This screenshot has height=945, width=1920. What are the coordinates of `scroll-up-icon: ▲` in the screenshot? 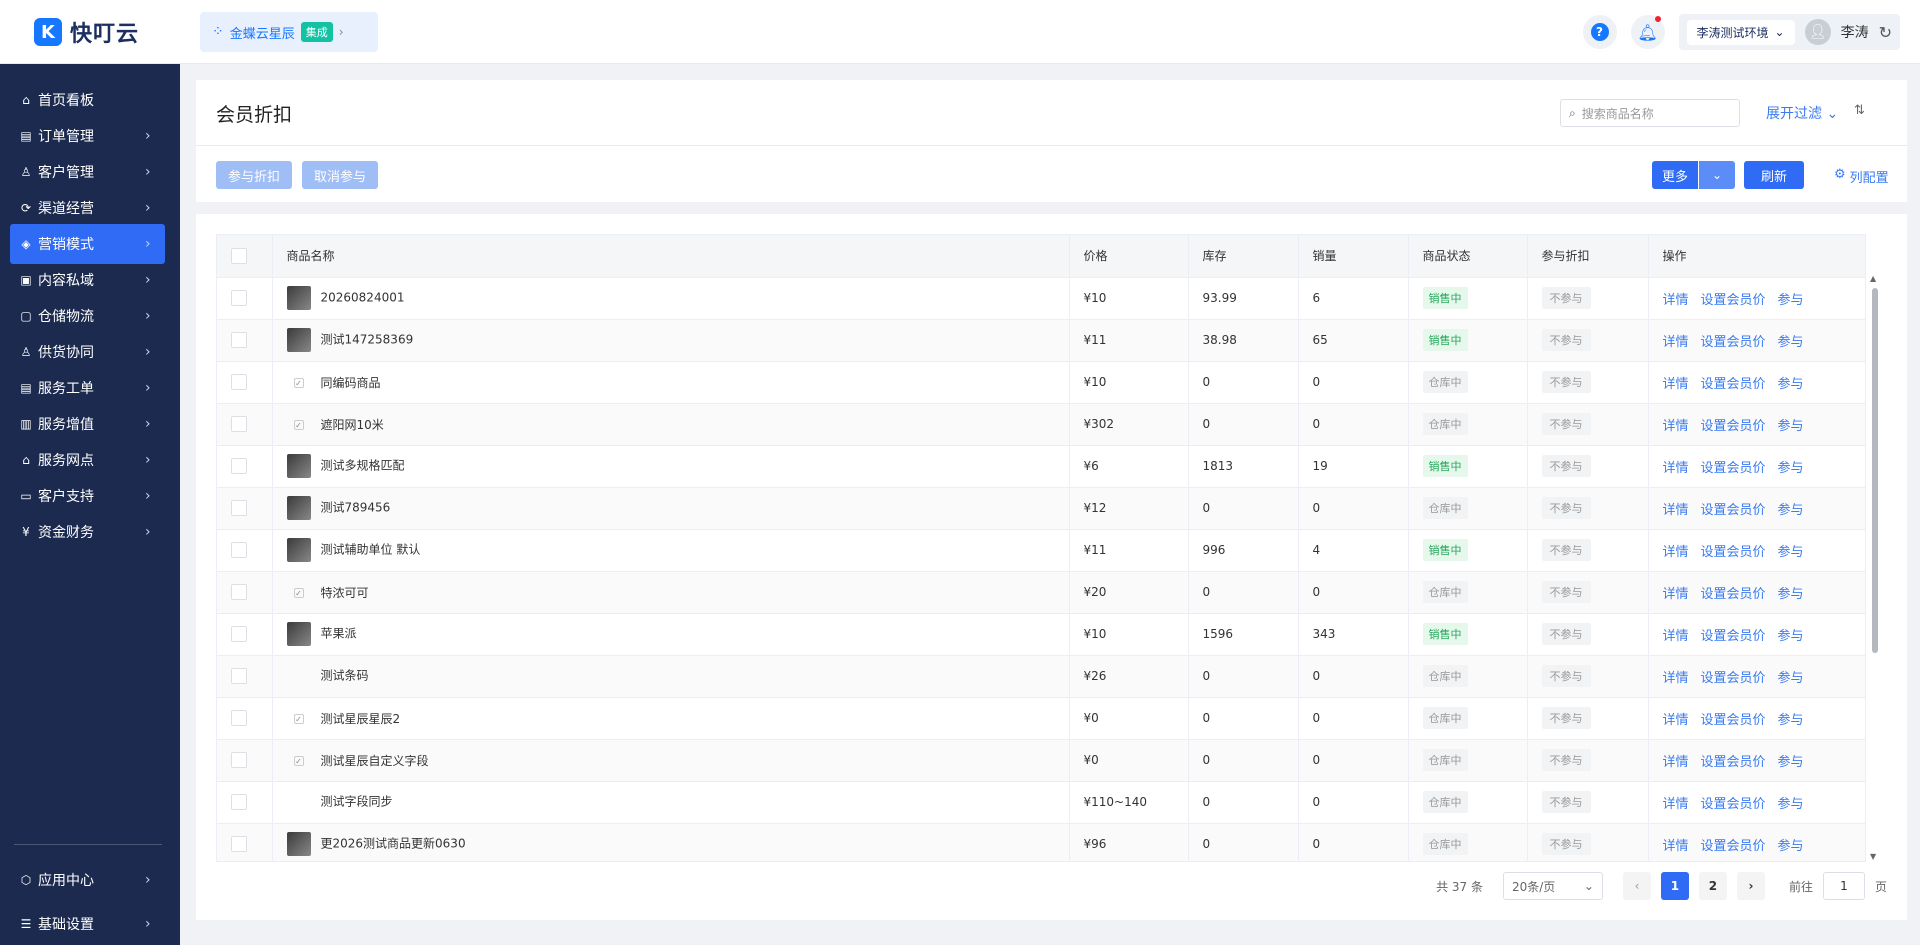 It's located at (1873, 278).